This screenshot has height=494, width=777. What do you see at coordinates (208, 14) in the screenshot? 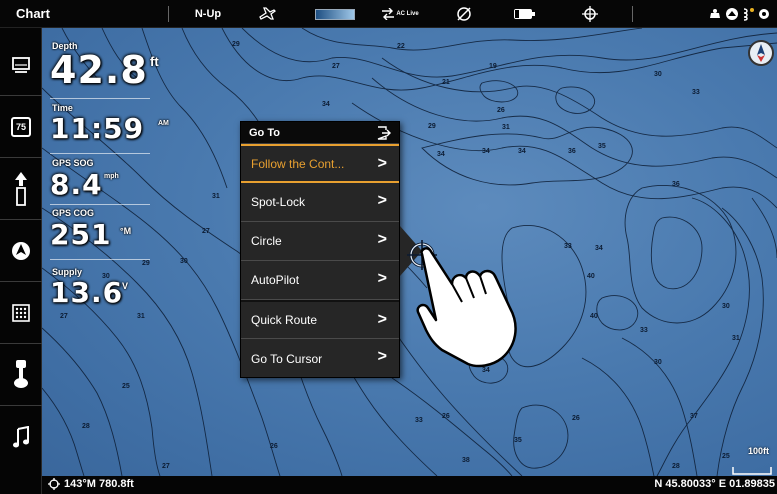
I see `orientation-button: N-Up` at bounding box center [208, 14].